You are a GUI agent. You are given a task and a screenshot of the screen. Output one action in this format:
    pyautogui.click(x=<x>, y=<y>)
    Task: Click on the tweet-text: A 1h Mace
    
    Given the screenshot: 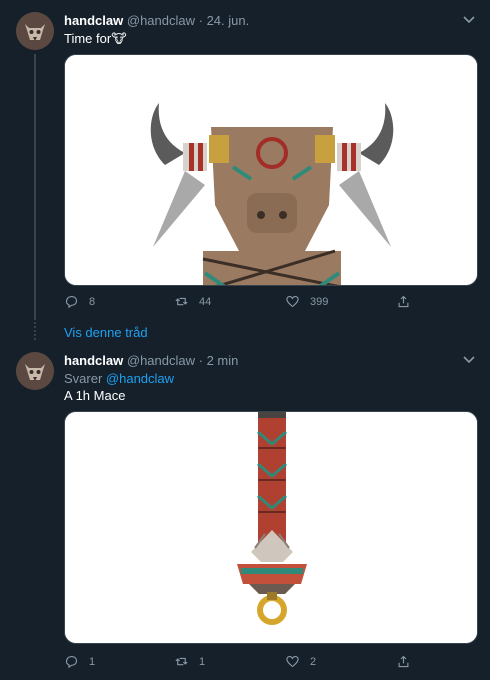 What is the action you would take?
    pyautogui.click(x=95, y=395)
    